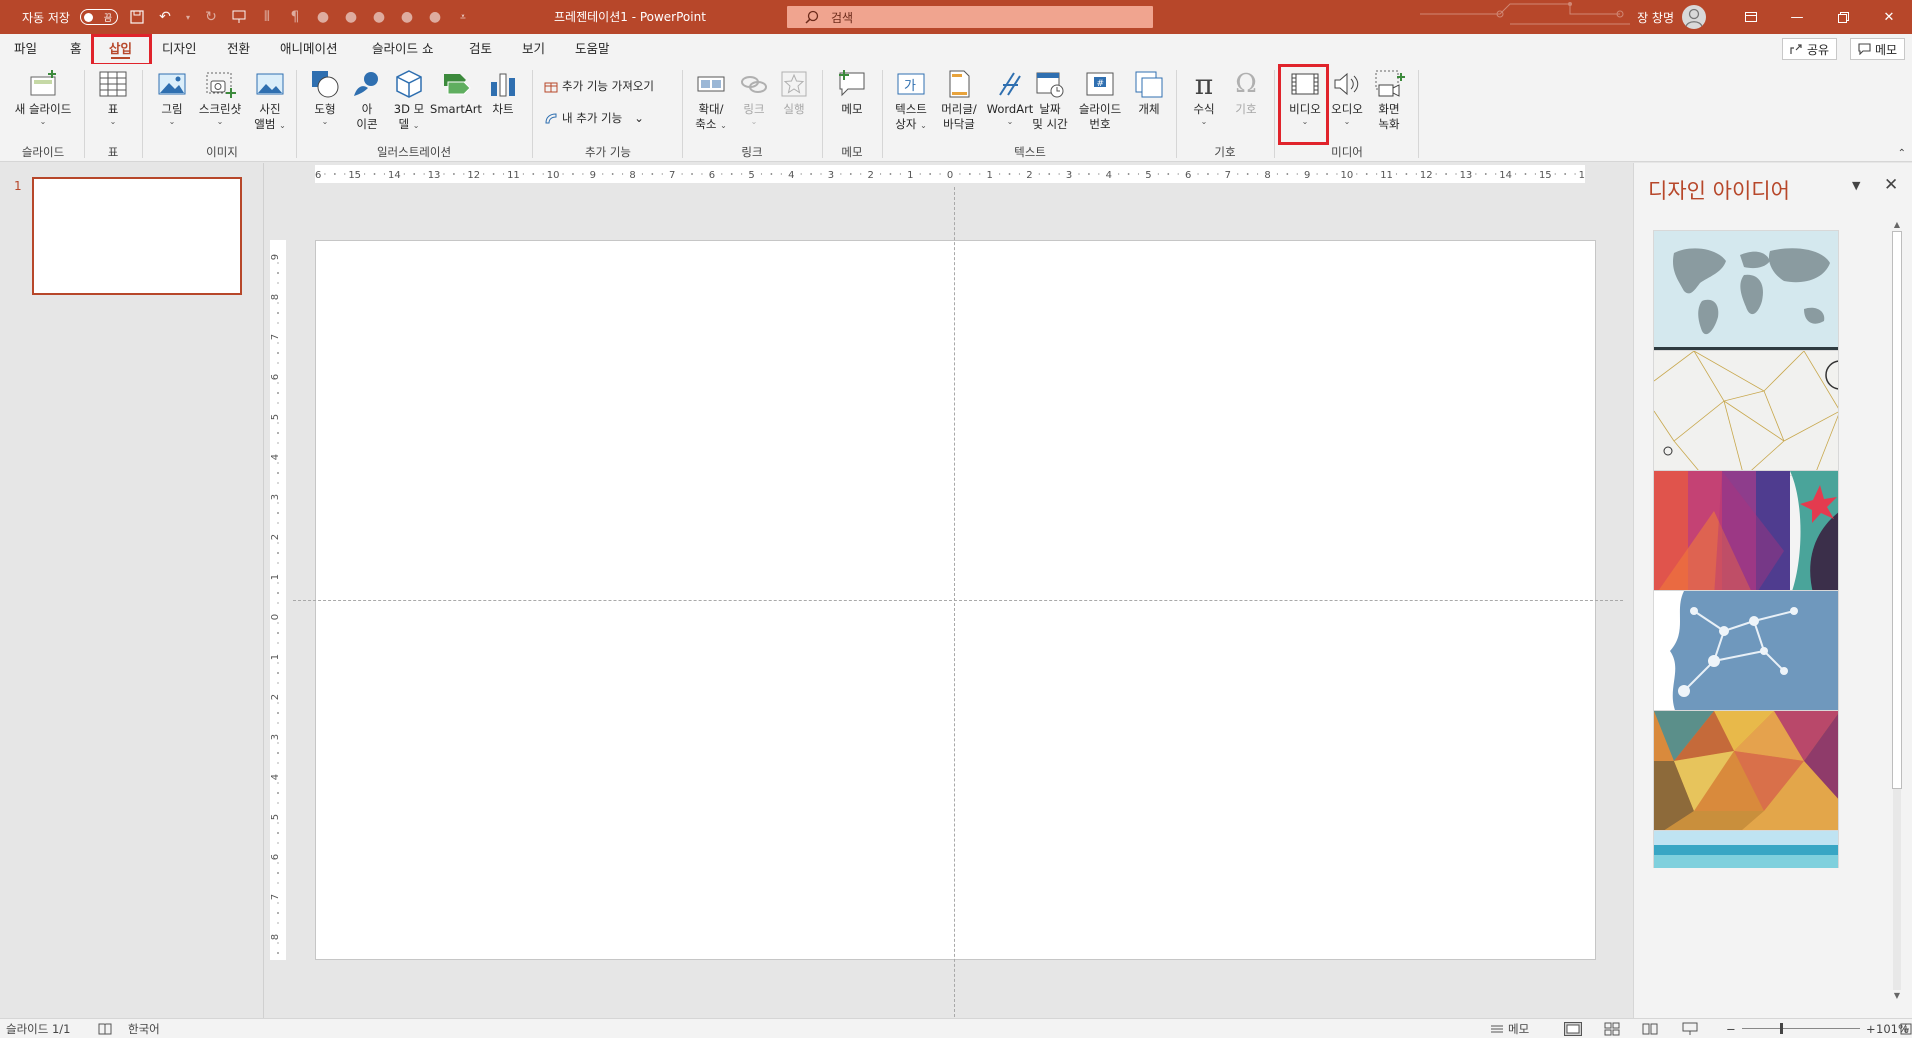  What do you see at coordinates (1694, 17) in the screenshot?
I see `avatar` at bounding box center [1694, 17].